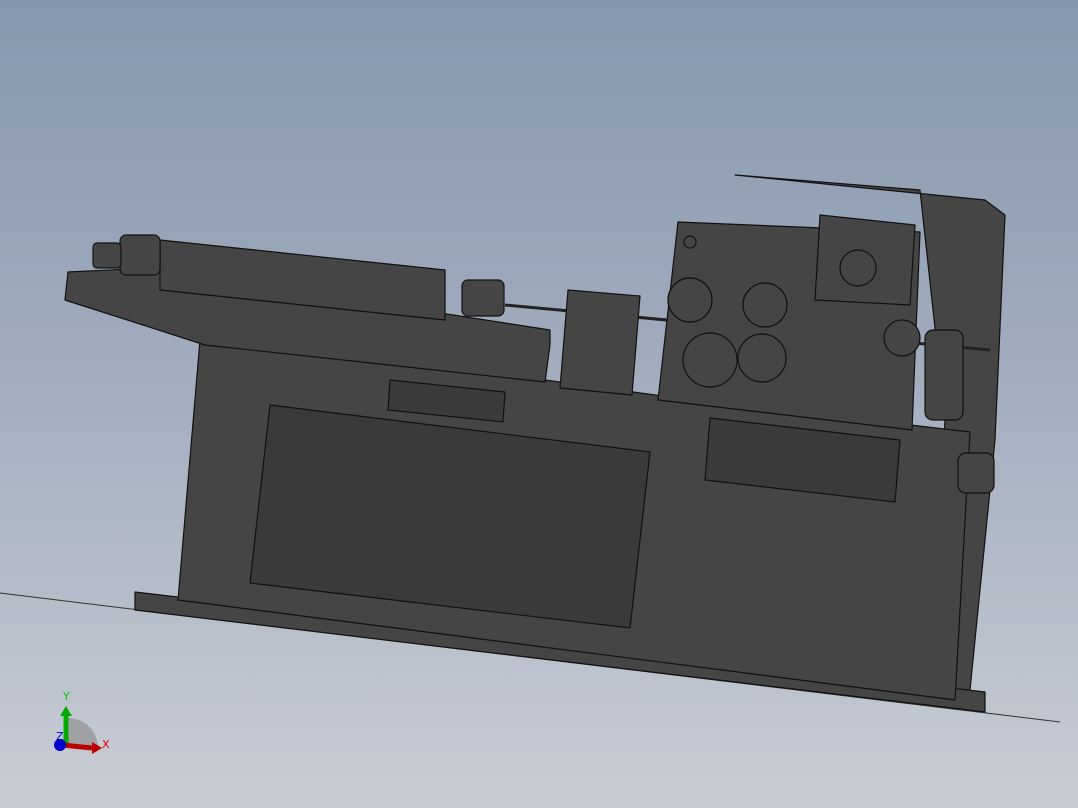 This screenshot has width=1078, height=808. What do you see at coordinates (483, 298) in the screenshot?
I see `collar` at bounding box center [483, 298].